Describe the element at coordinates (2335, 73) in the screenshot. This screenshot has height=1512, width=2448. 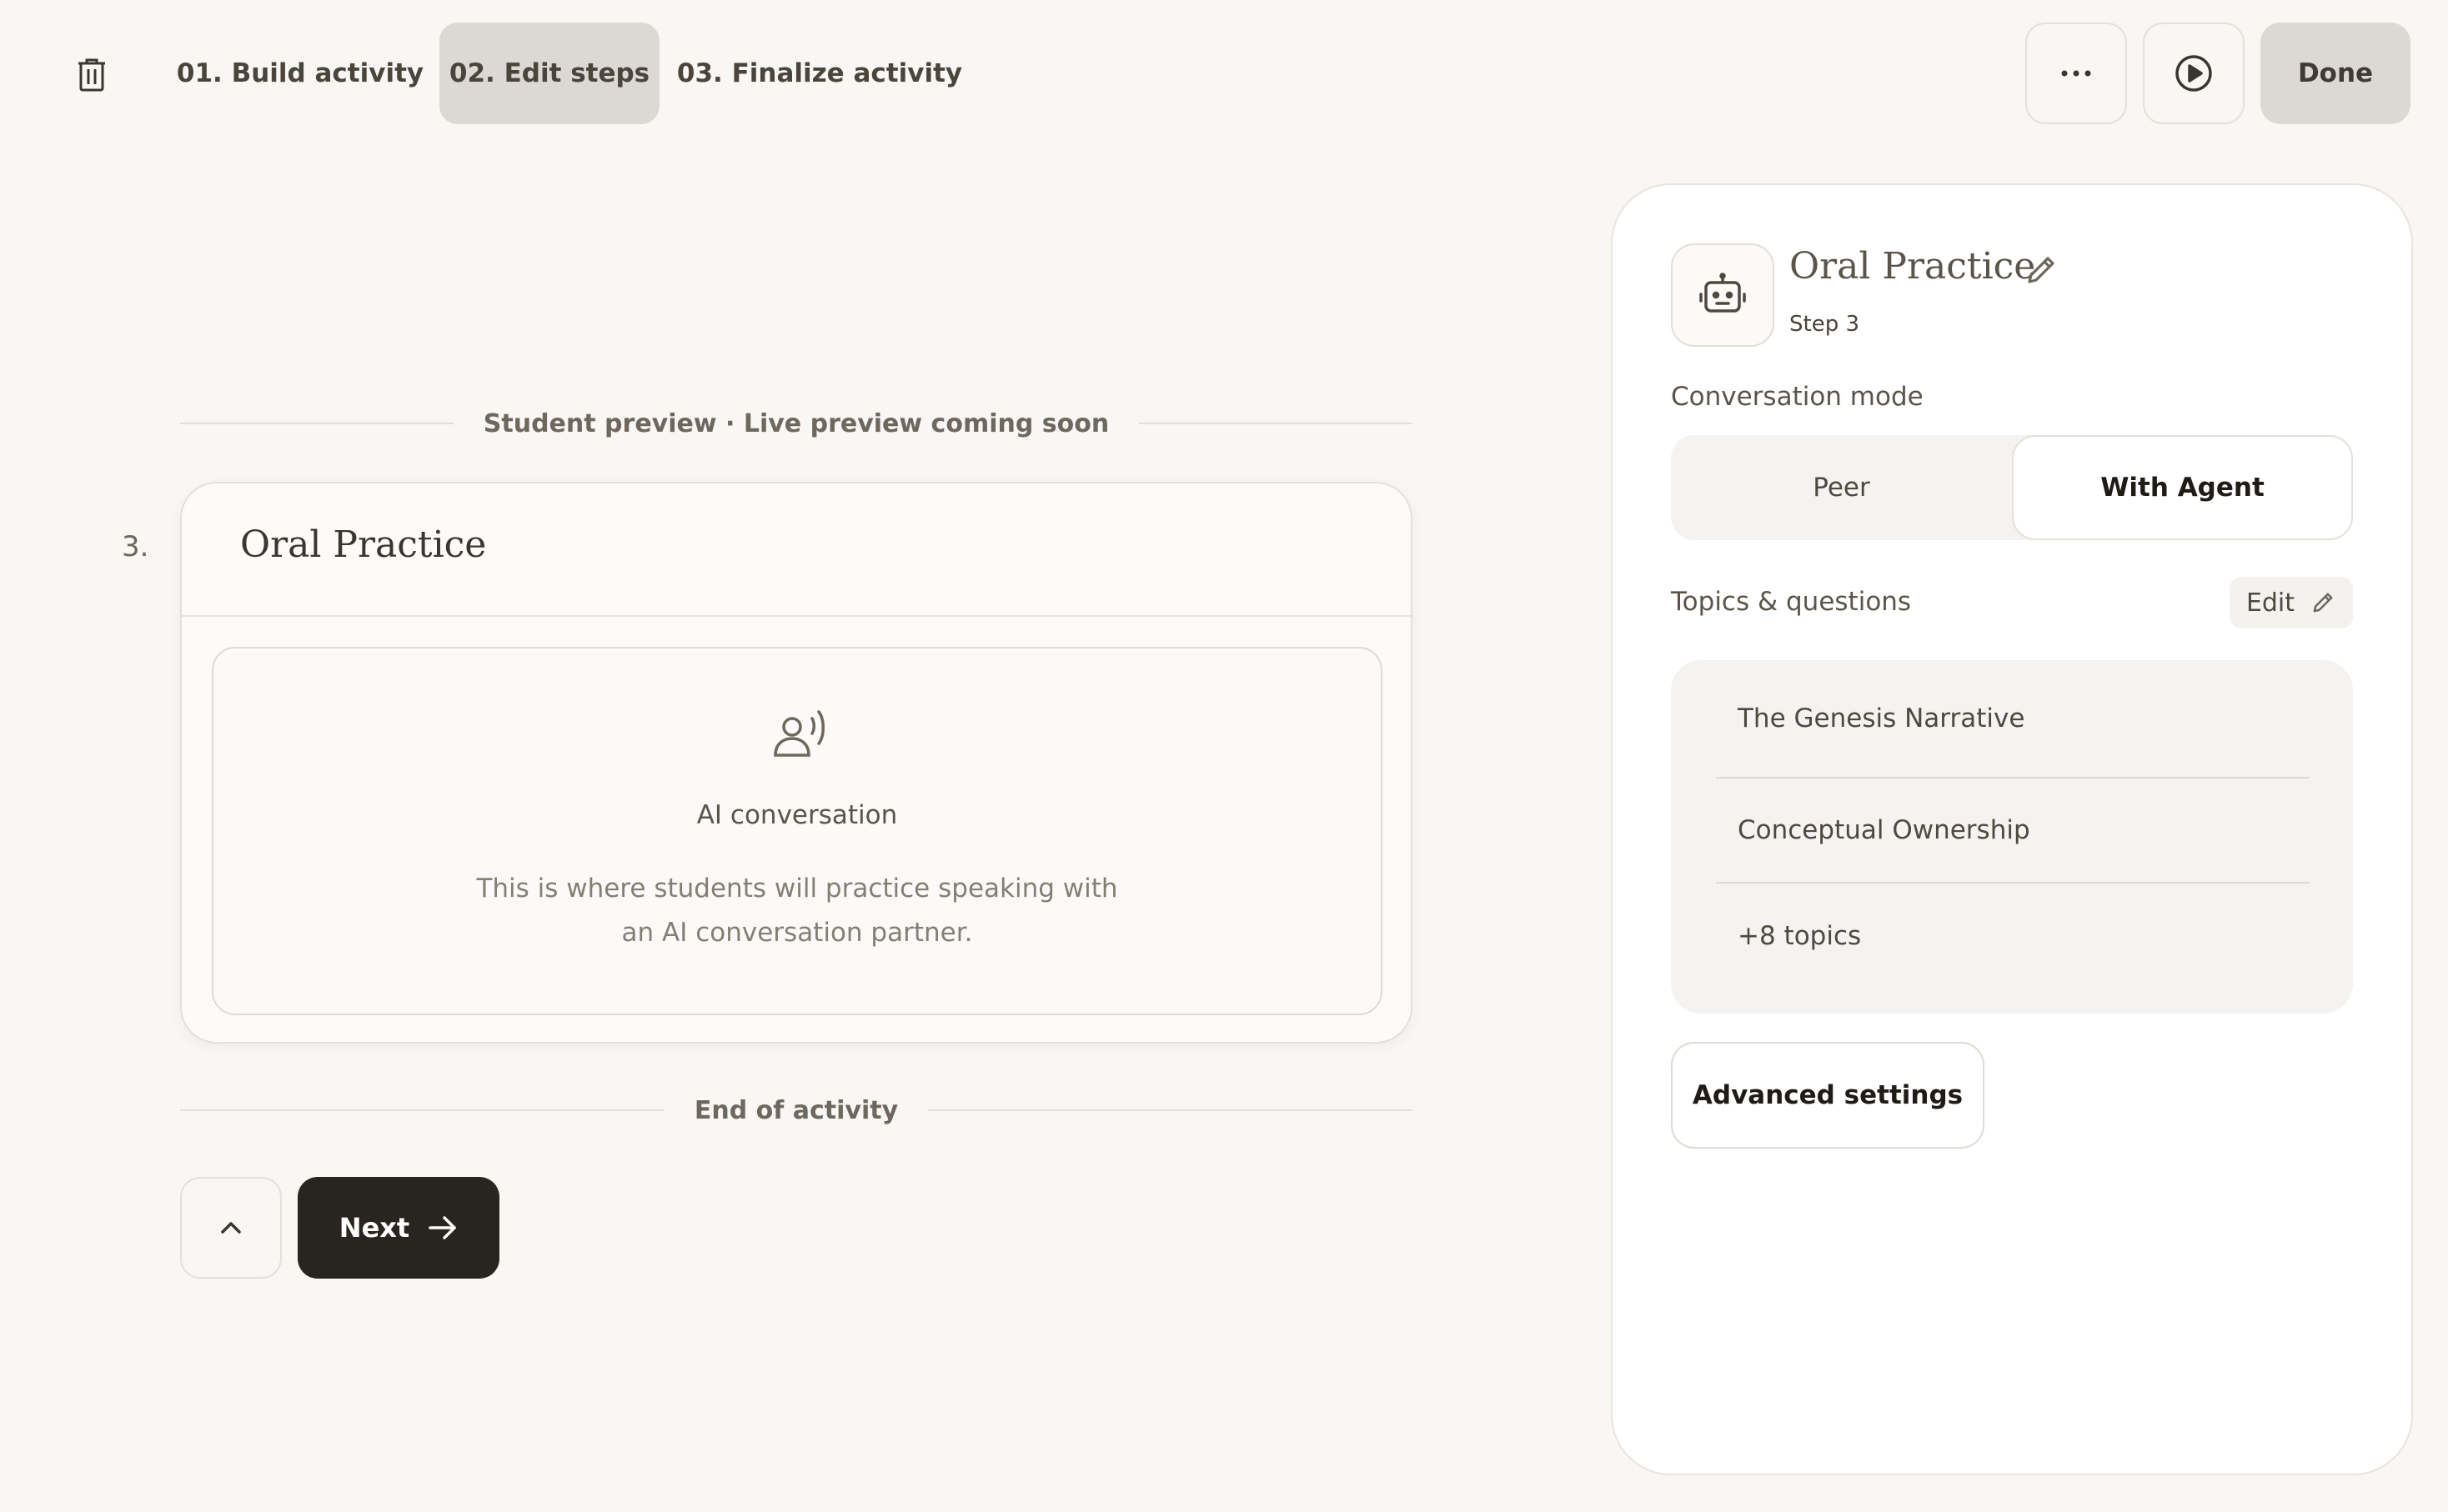
I see `done-button: Done` at that location.